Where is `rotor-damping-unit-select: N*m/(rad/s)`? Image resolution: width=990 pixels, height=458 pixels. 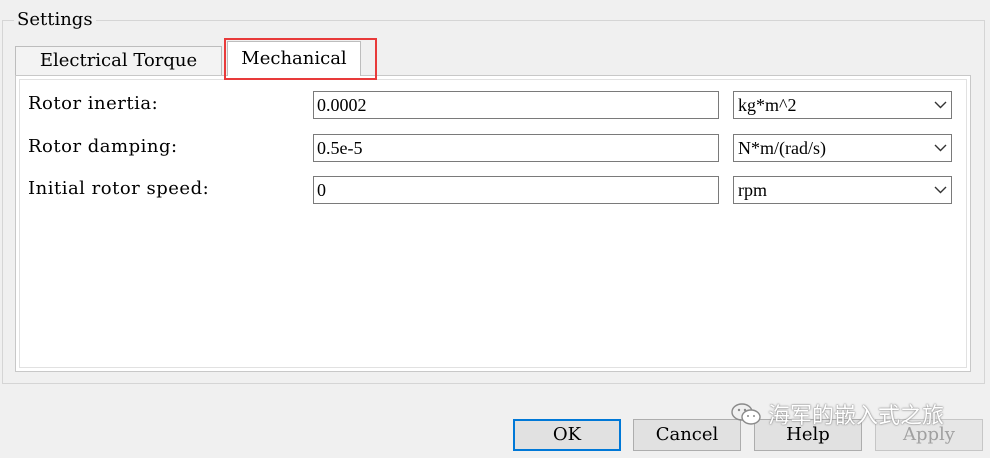
rotor-damping-unit-select: N*m/(rad/s) is located at coordinates (842, 148).